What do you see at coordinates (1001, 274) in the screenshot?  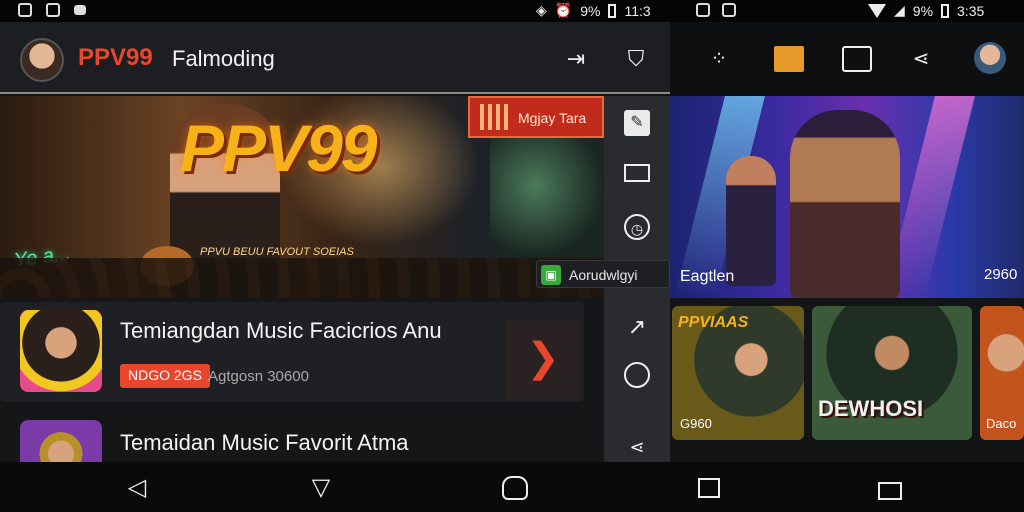 I see `hero-label: 2960` at bounding box center [1001, 274].